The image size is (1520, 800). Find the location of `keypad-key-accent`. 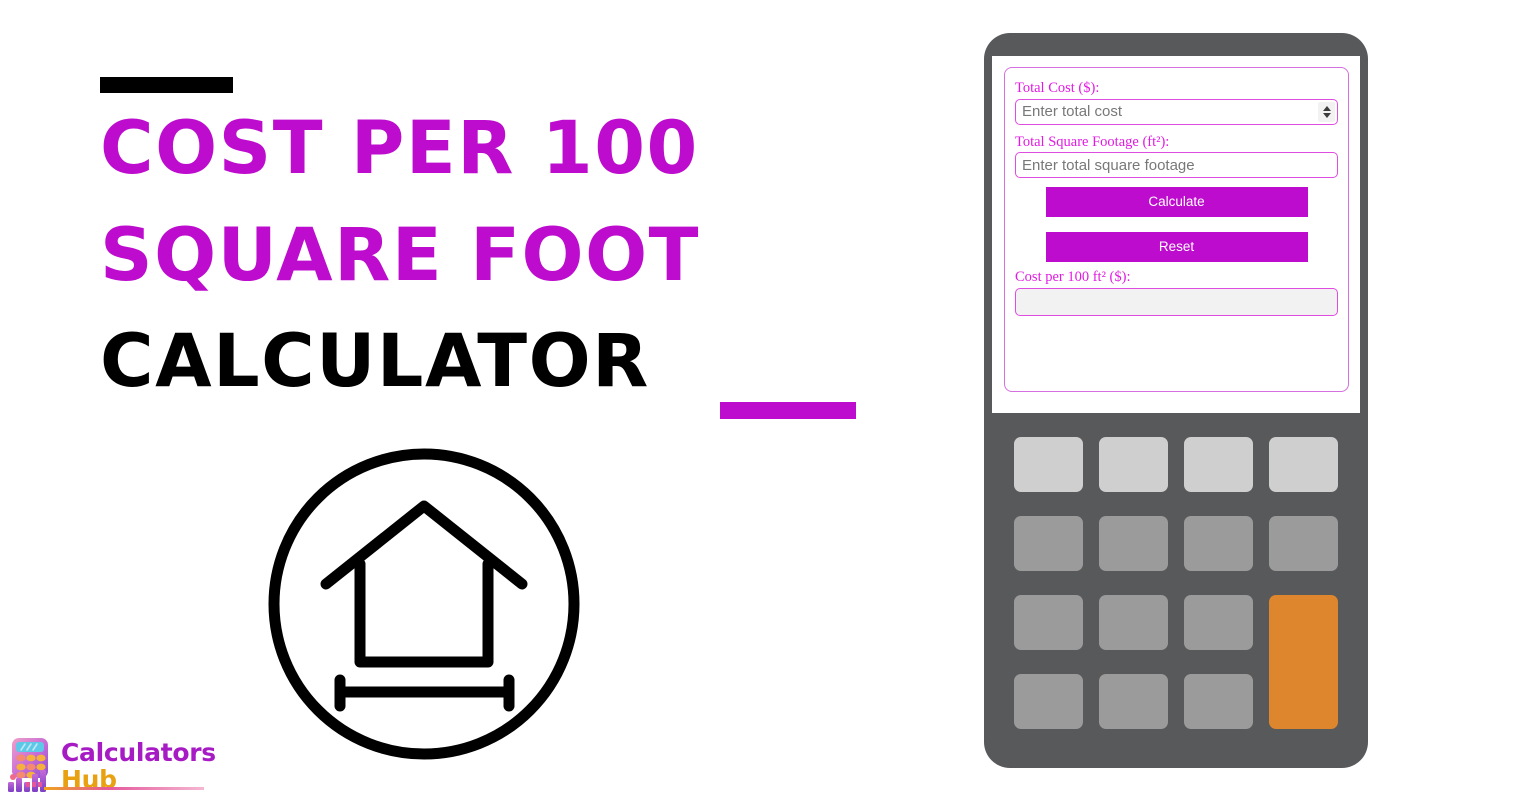

keypad-key-accent is located at coordinates (1303, 662).